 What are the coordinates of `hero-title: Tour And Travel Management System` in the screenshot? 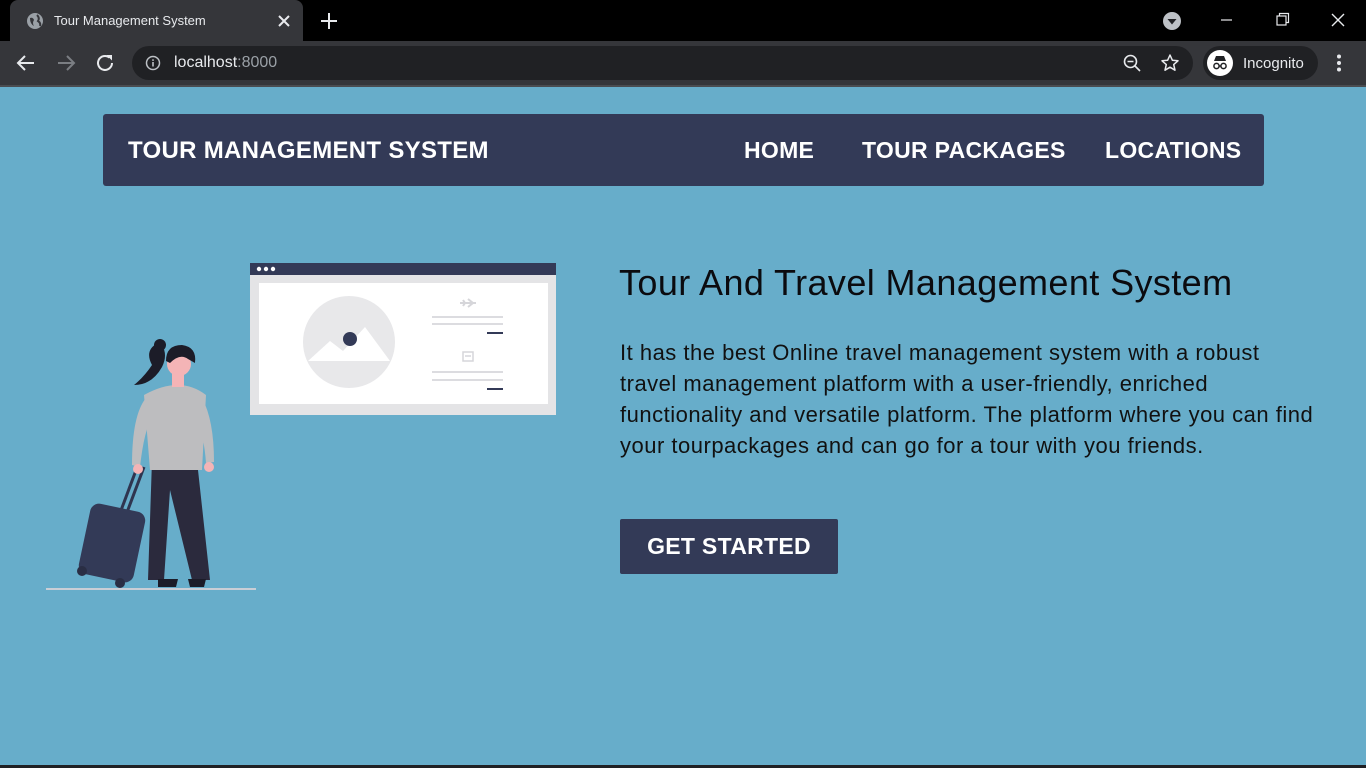 It's located at (926, 282).